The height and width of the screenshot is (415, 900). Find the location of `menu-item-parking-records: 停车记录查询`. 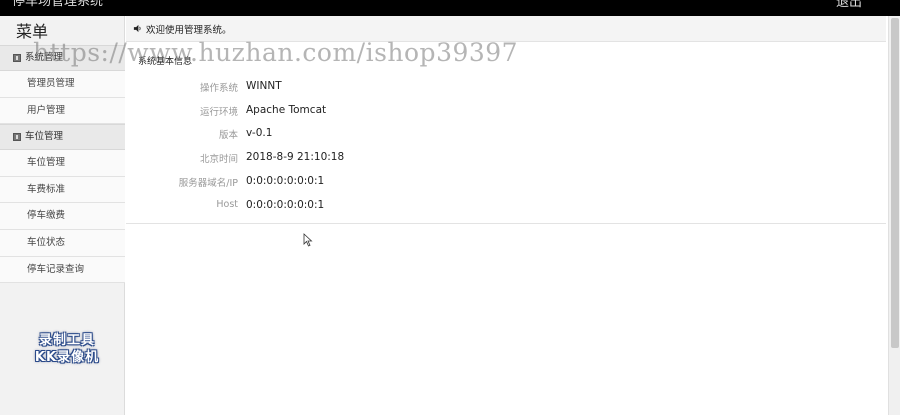

menu-item-parking-records: 停车记录查询 is located at coordinates (62, 270).